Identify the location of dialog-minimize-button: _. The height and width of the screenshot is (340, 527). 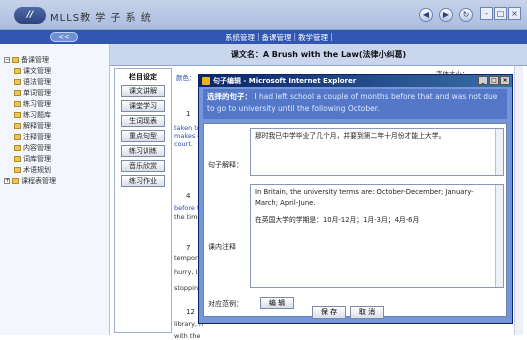
(483, 80).